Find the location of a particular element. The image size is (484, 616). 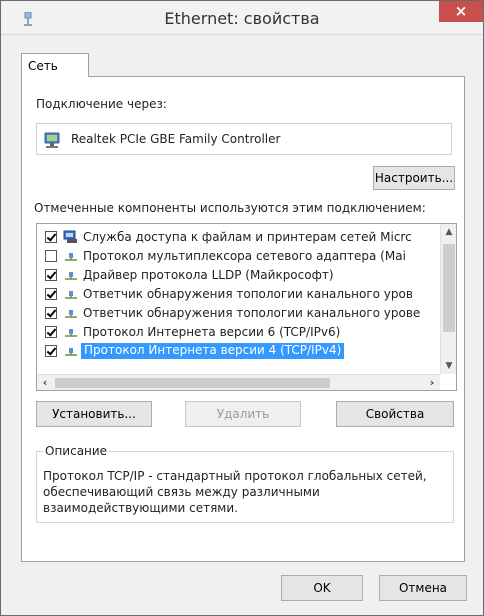

ok-button: OK is located at coordinates (322, 588).